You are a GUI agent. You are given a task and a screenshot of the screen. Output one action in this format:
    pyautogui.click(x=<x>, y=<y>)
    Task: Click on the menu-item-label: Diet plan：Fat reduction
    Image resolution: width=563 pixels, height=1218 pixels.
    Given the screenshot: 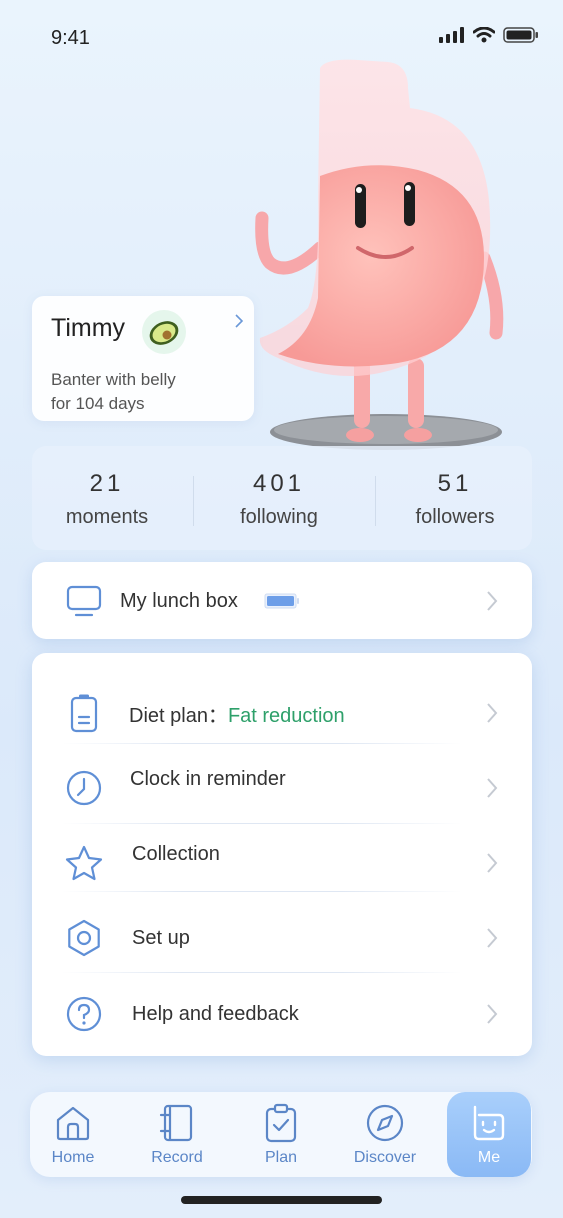 What is the action you would take?
    pyautogui.click(x=237, y=713)
    